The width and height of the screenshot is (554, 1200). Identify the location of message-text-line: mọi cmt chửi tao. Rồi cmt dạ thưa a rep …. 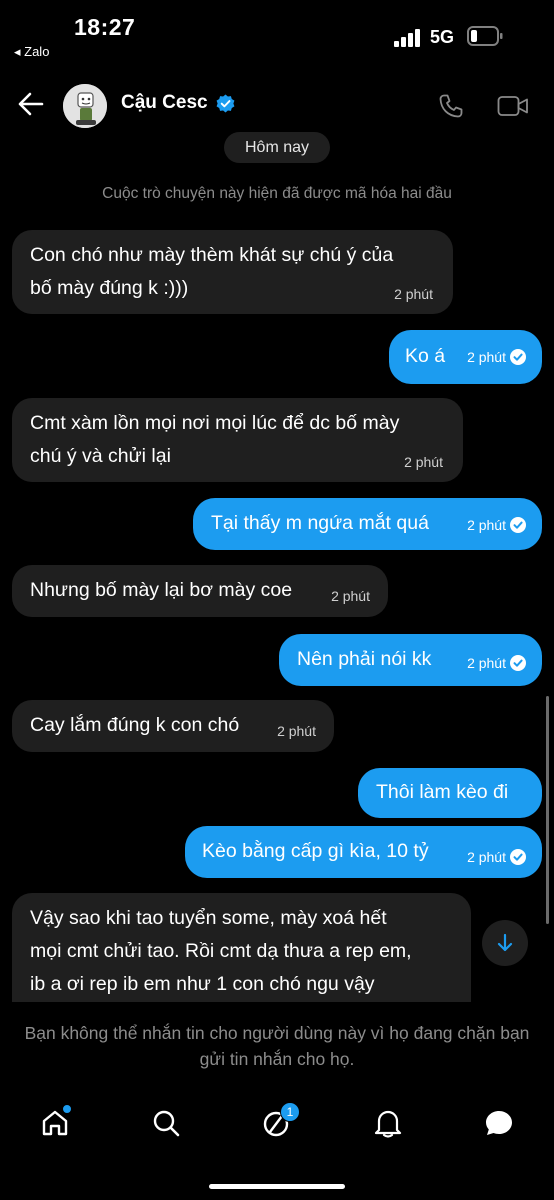
(221, 951).